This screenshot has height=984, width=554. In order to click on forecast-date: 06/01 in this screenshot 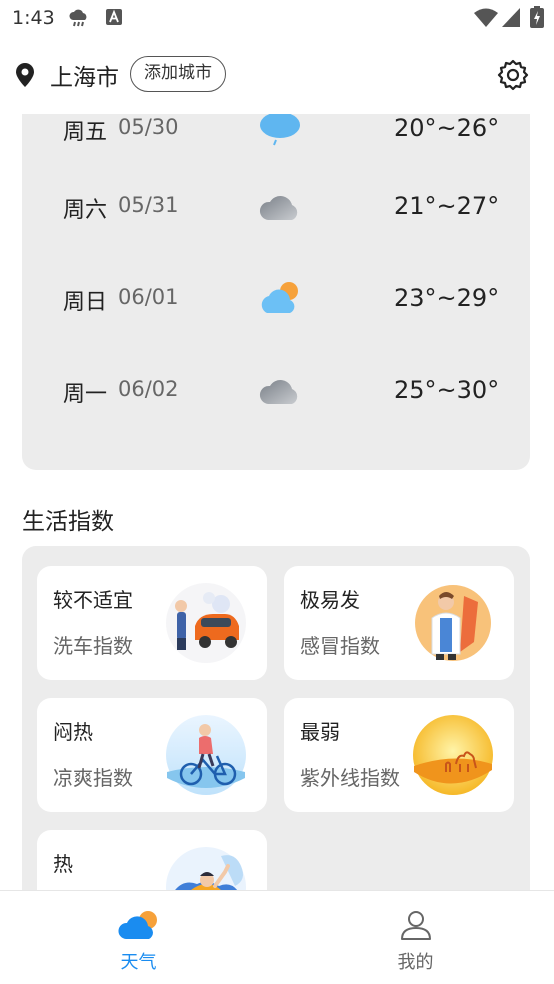, I will do `click(148, 297)`.